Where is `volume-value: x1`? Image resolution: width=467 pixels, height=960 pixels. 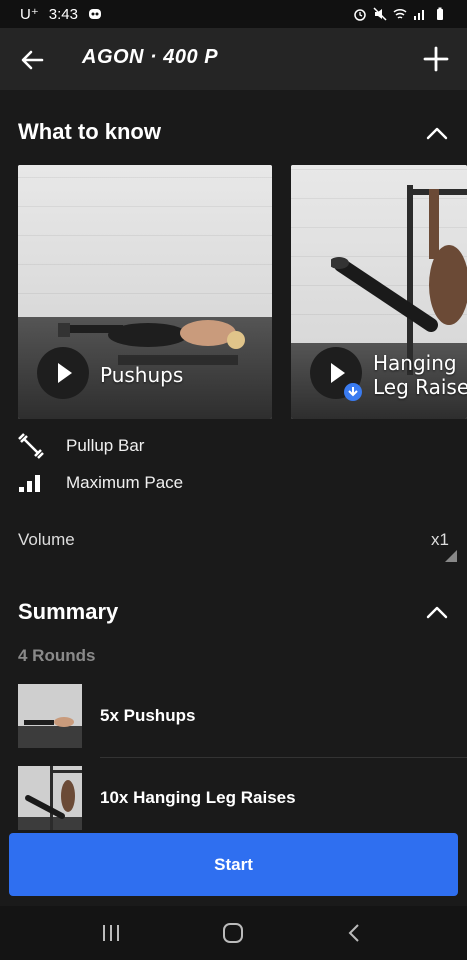 volume-value: x1 is located at coordinates (440, 540).